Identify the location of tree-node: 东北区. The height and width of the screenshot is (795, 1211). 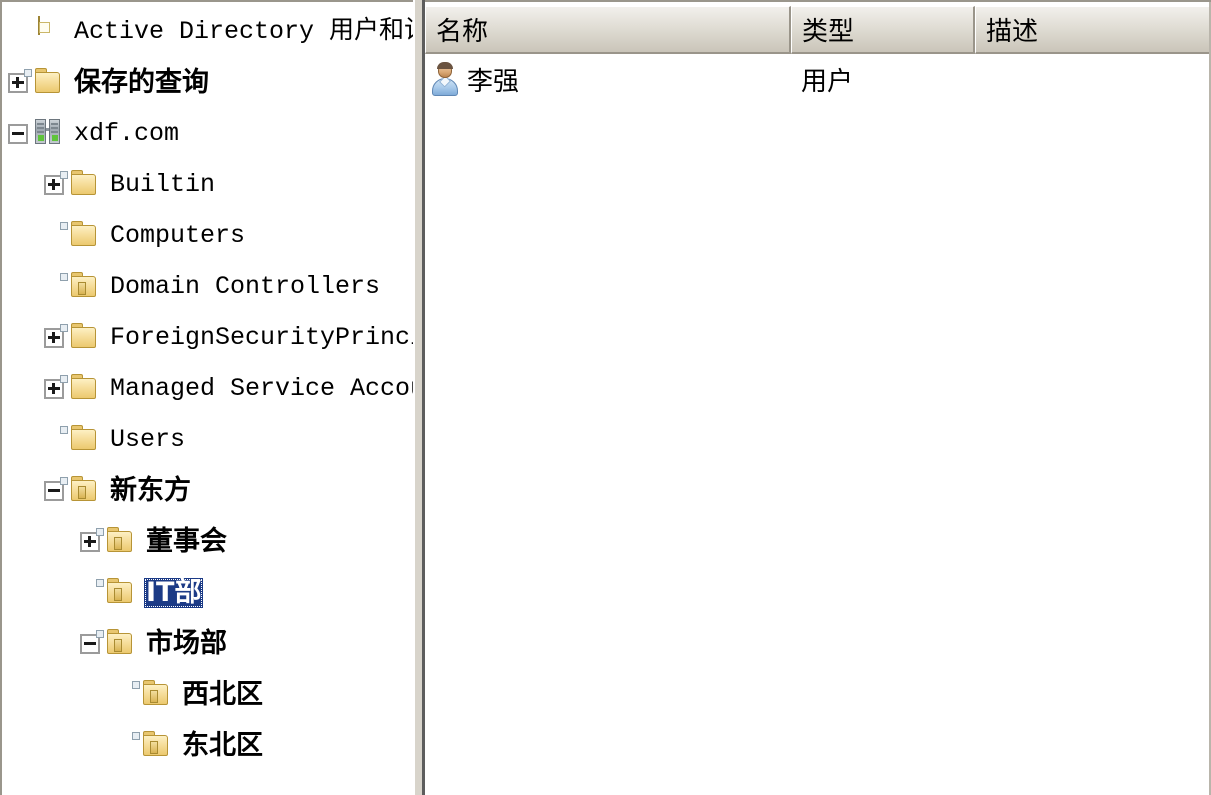
(206, 745).